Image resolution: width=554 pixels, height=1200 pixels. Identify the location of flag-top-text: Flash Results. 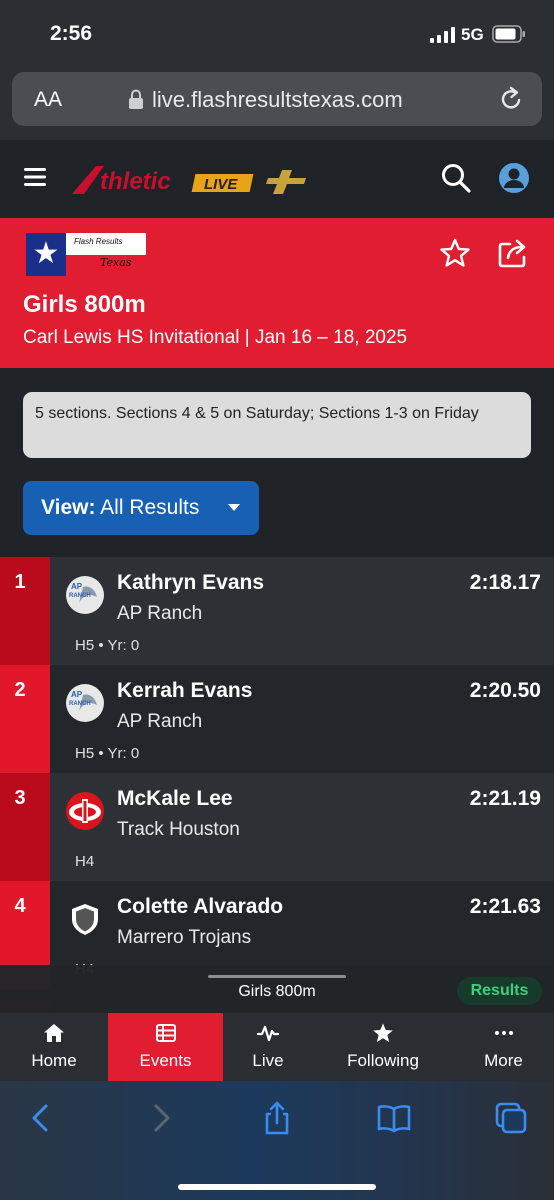
(98, 241).